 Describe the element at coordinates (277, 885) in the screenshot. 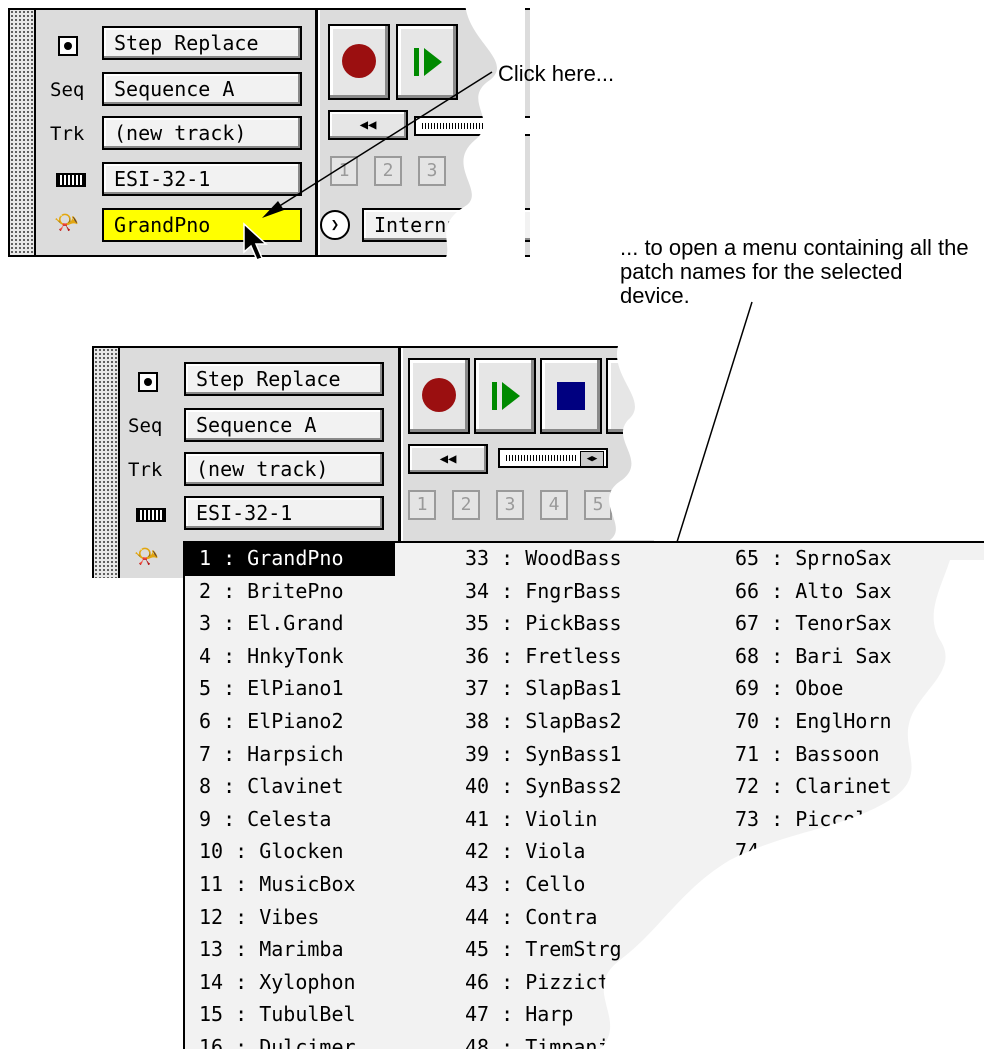

I see `patch-menu-item: 11 : MusicBox` at that location.